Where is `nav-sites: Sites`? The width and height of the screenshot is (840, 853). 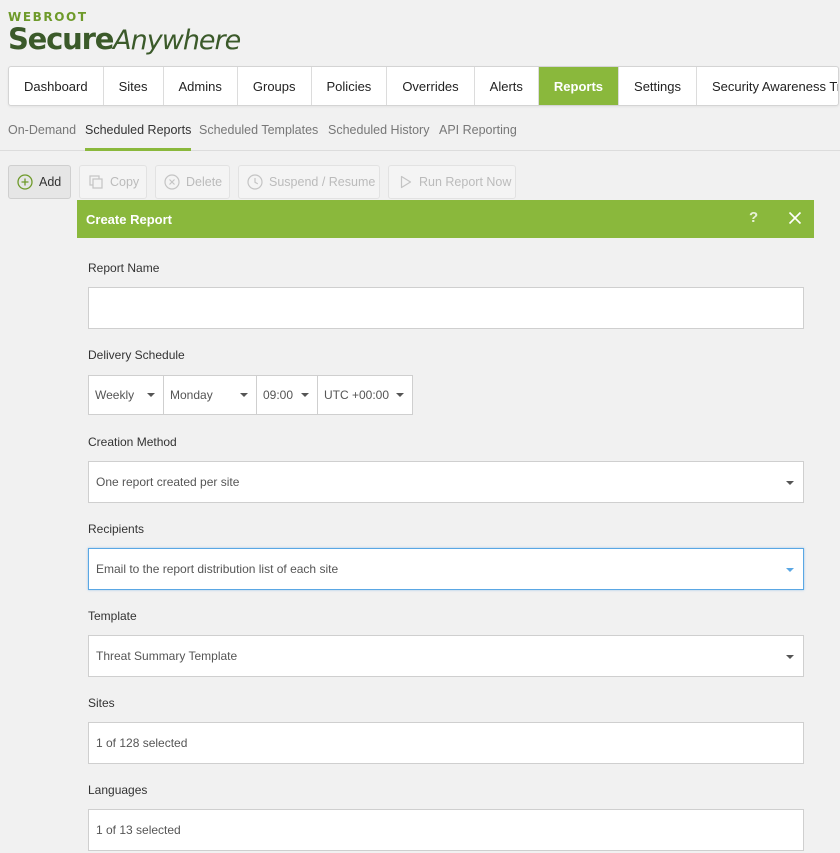
nav-sites: Sites is located at coordinates (134, 86).